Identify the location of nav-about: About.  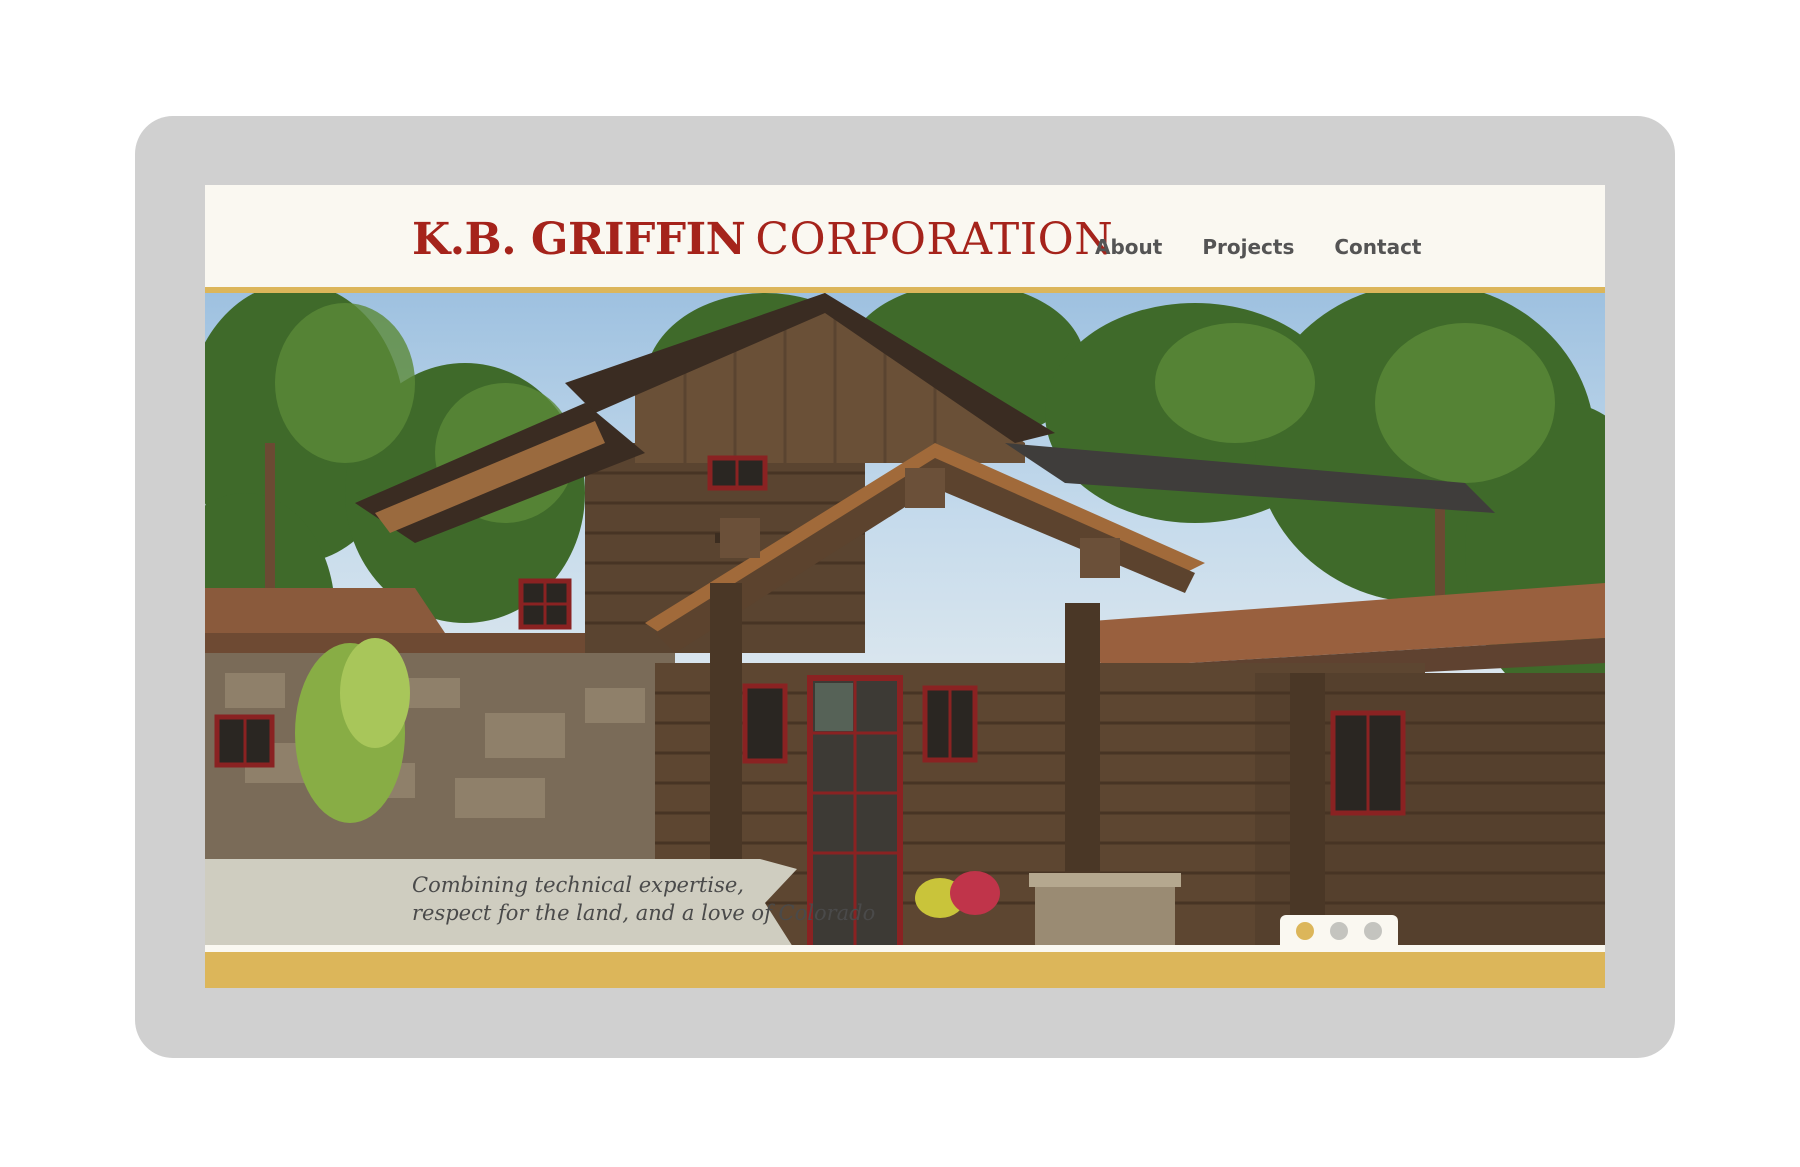
(1128, 247).